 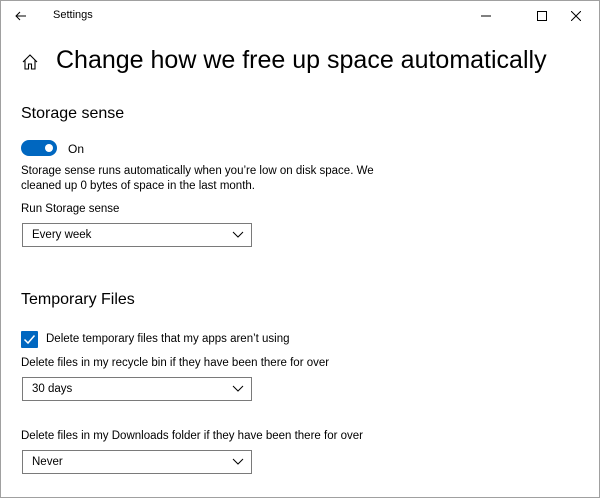 I want to click on home-button, so click(x=30, y=62).